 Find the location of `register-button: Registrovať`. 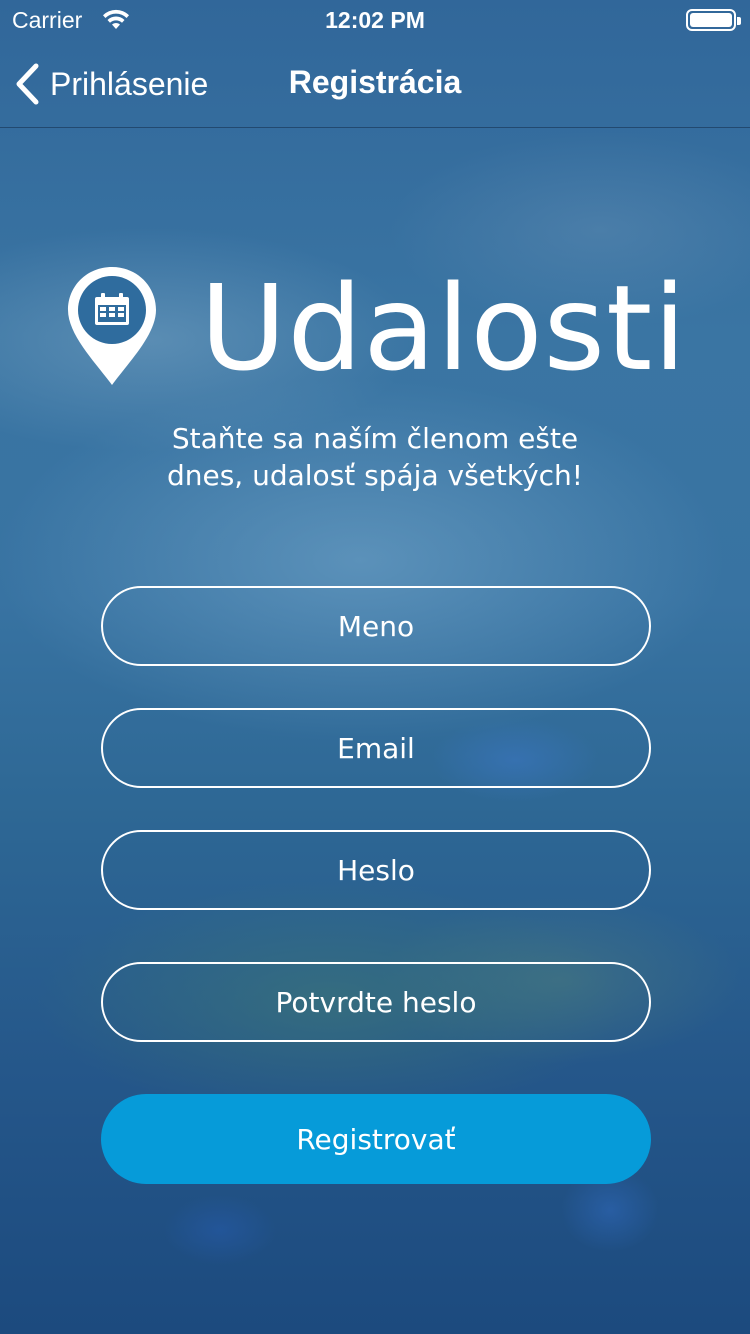

register-button: Registrovať is located at coordinates (376, 1139).